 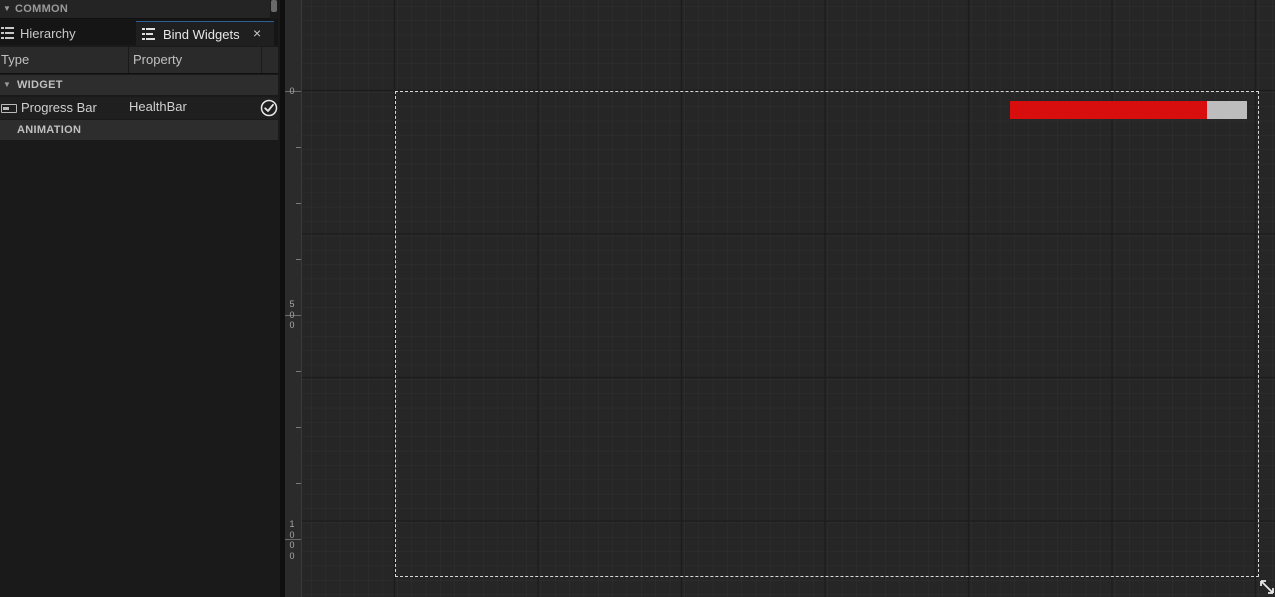 I want to click on tab-hierarchy-label: Hierarchy, so click(x=48, y=33).